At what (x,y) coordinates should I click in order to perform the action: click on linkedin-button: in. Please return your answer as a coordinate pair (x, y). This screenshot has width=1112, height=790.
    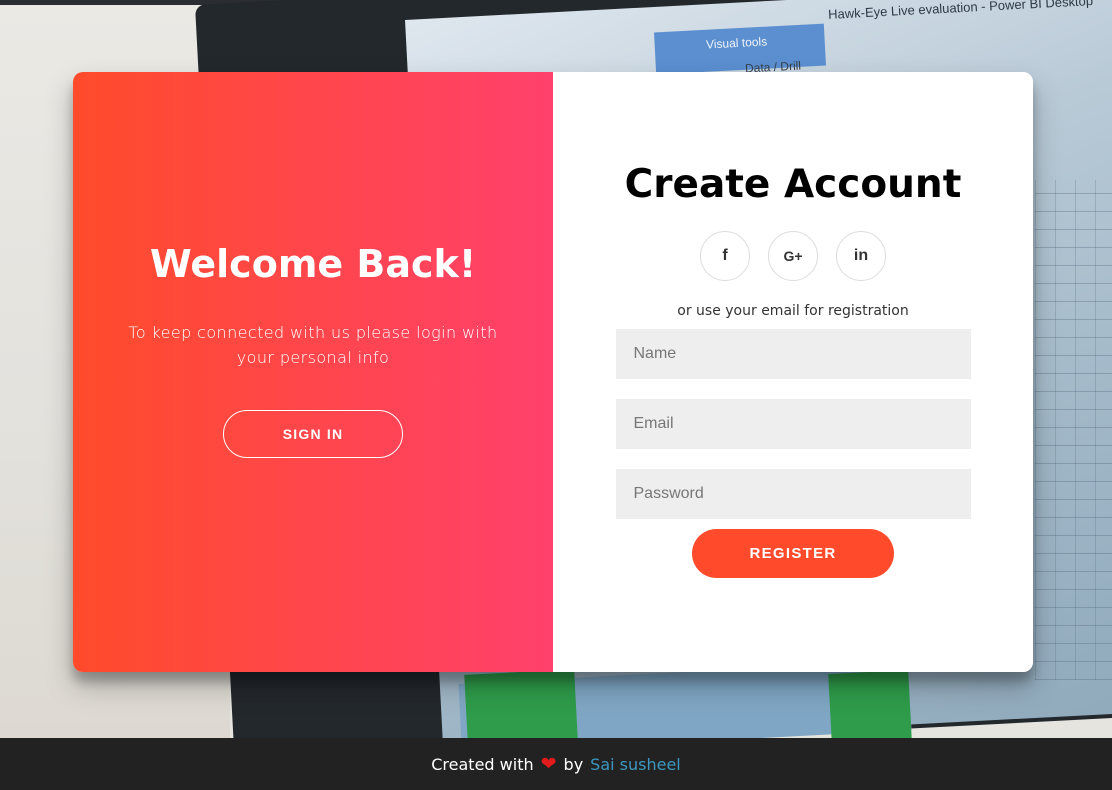
    Looking at the image, I should click on (861, 256).